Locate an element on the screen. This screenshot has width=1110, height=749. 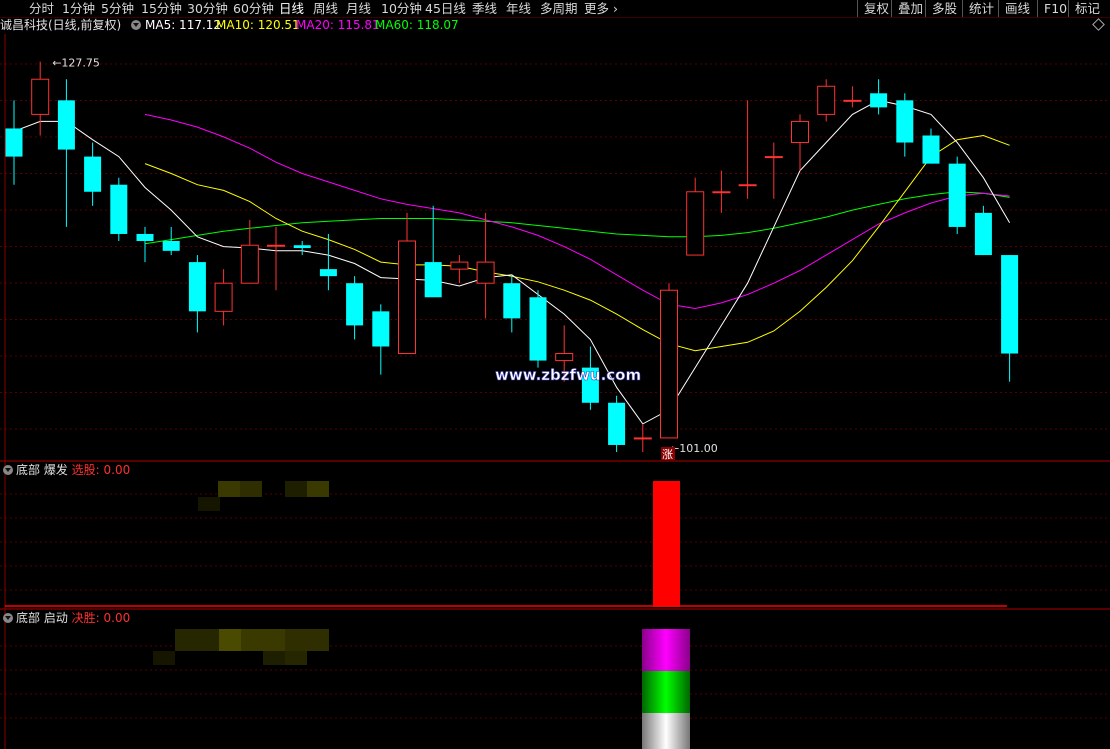
magenta-bar is located at coordinates (666, 650).